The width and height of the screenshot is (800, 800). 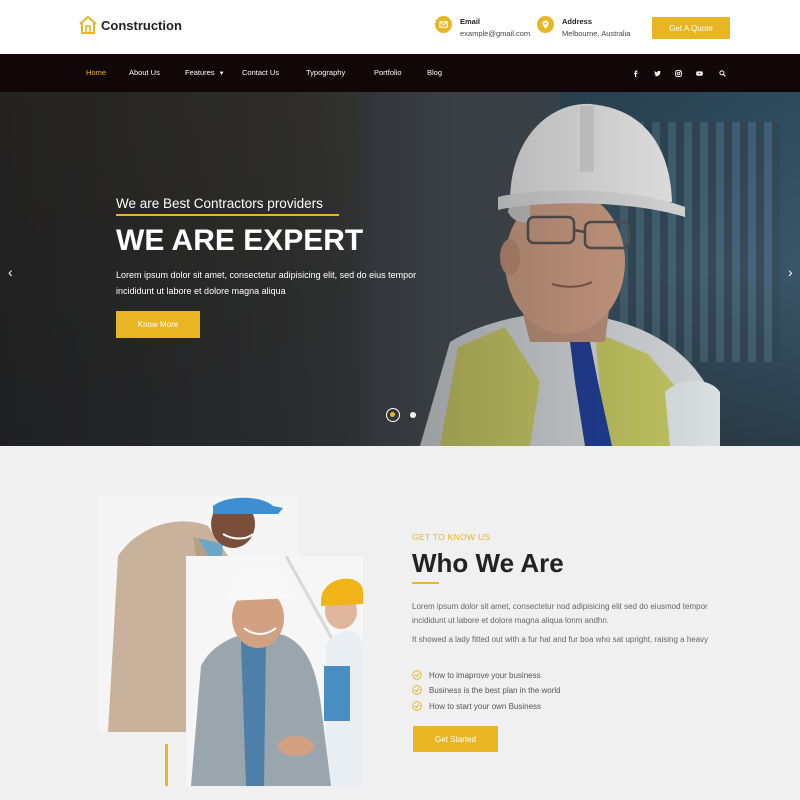 What do you see at coordinates (221, 74) in the screenshot?
I see `chevron-down-icon: ▼` at bounding box center [221, 74].